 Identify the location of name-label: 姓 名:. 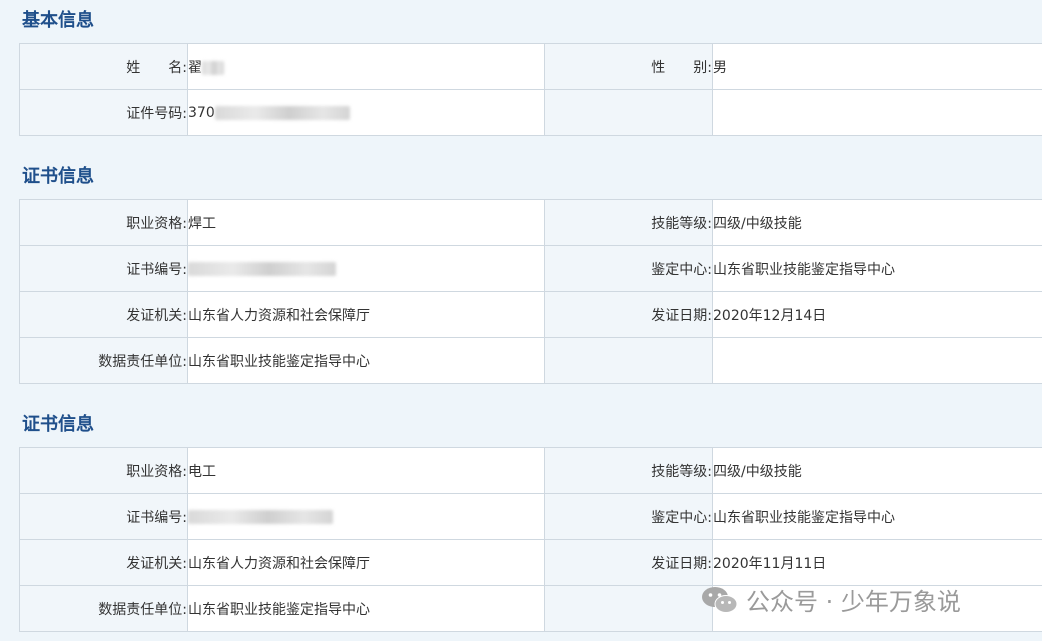
(103, 66).